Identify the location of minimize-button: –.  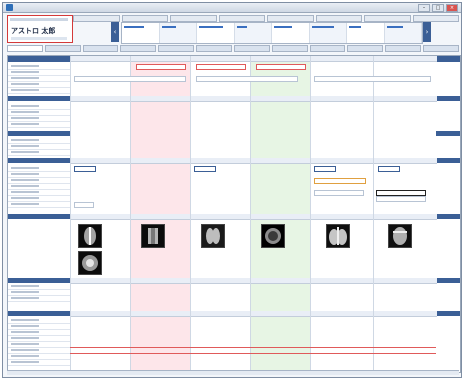
(424, 8).